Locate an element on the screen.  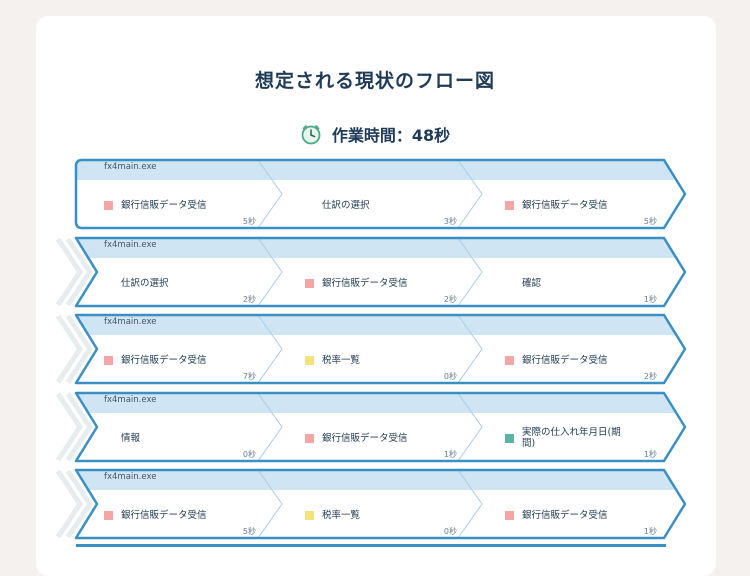
flow-row: fx4main.exe 銀行信販データ受信 5秒 税率一覧 0秒 銀行信販データ受信 1秒 is located at coordinates (375, 506).